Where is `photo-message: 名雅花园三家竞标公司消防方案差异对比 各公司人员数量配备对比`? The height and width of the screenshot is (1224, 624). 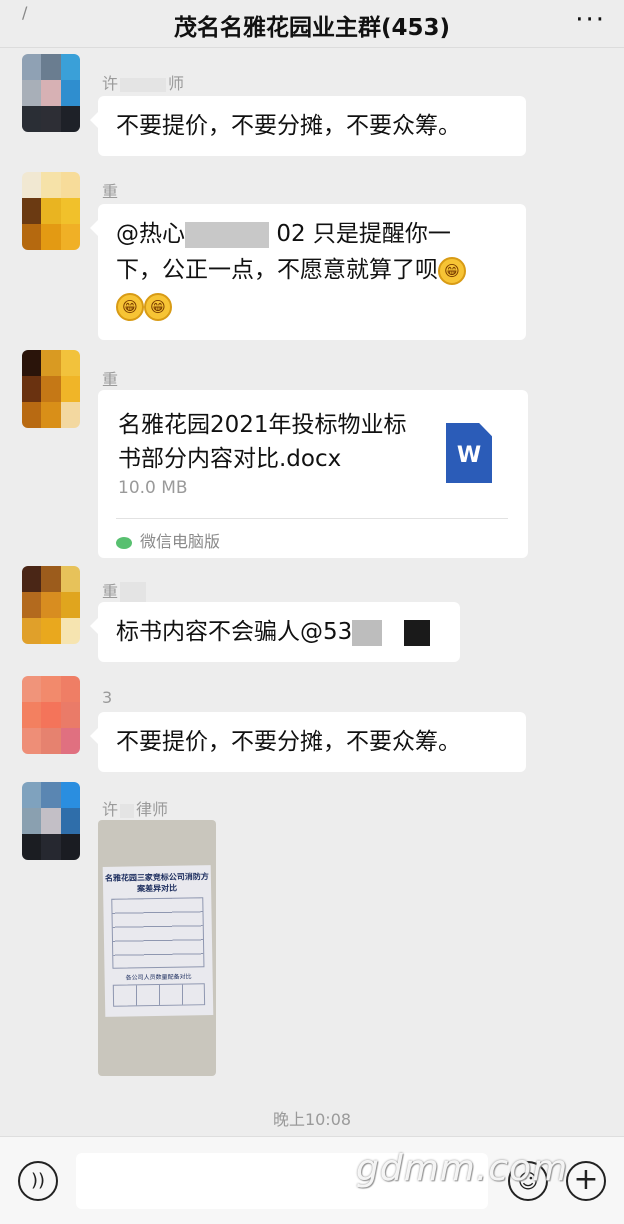 photo-message: 名雅花园三家竞标公司消防方案差异对比 各公司人员数量配备对比 is located at coordinates (157, 948).